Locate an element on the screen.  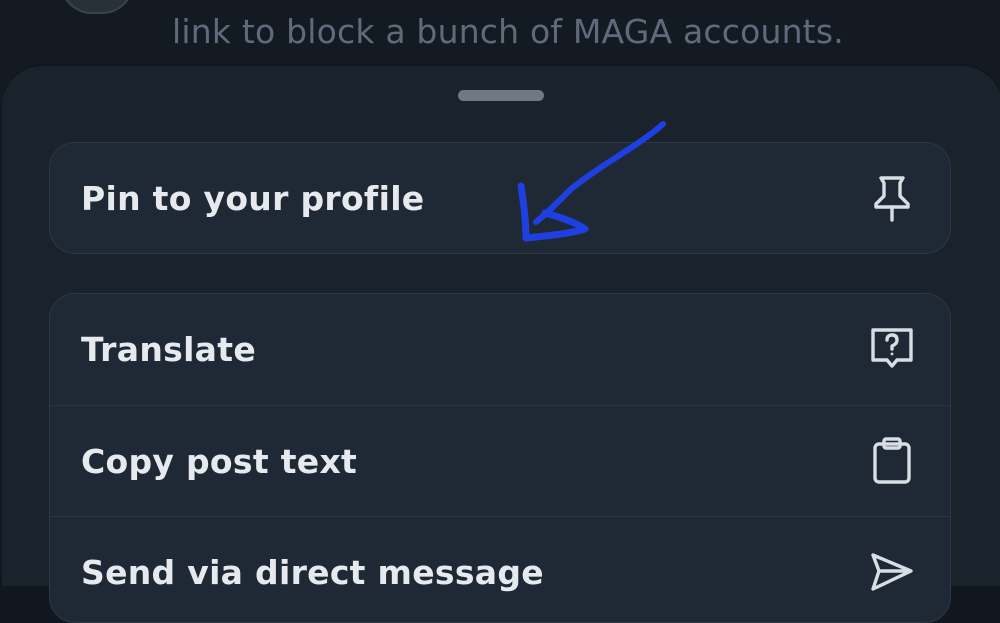
translate-icon is located at coordinates (892, 350).